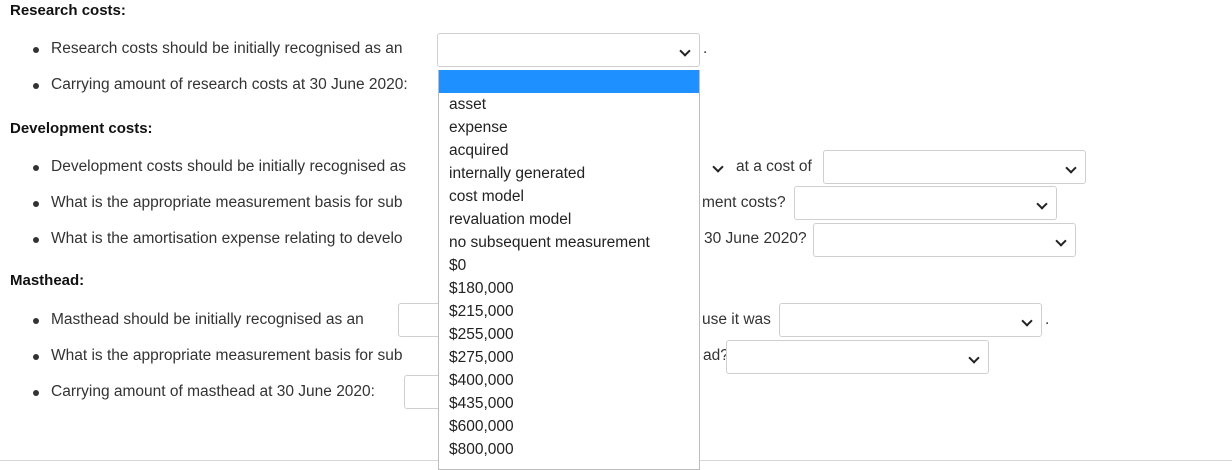 The image size is (1232, 470). I want to click on dropdown-option: $600,000, so click(569, 426).